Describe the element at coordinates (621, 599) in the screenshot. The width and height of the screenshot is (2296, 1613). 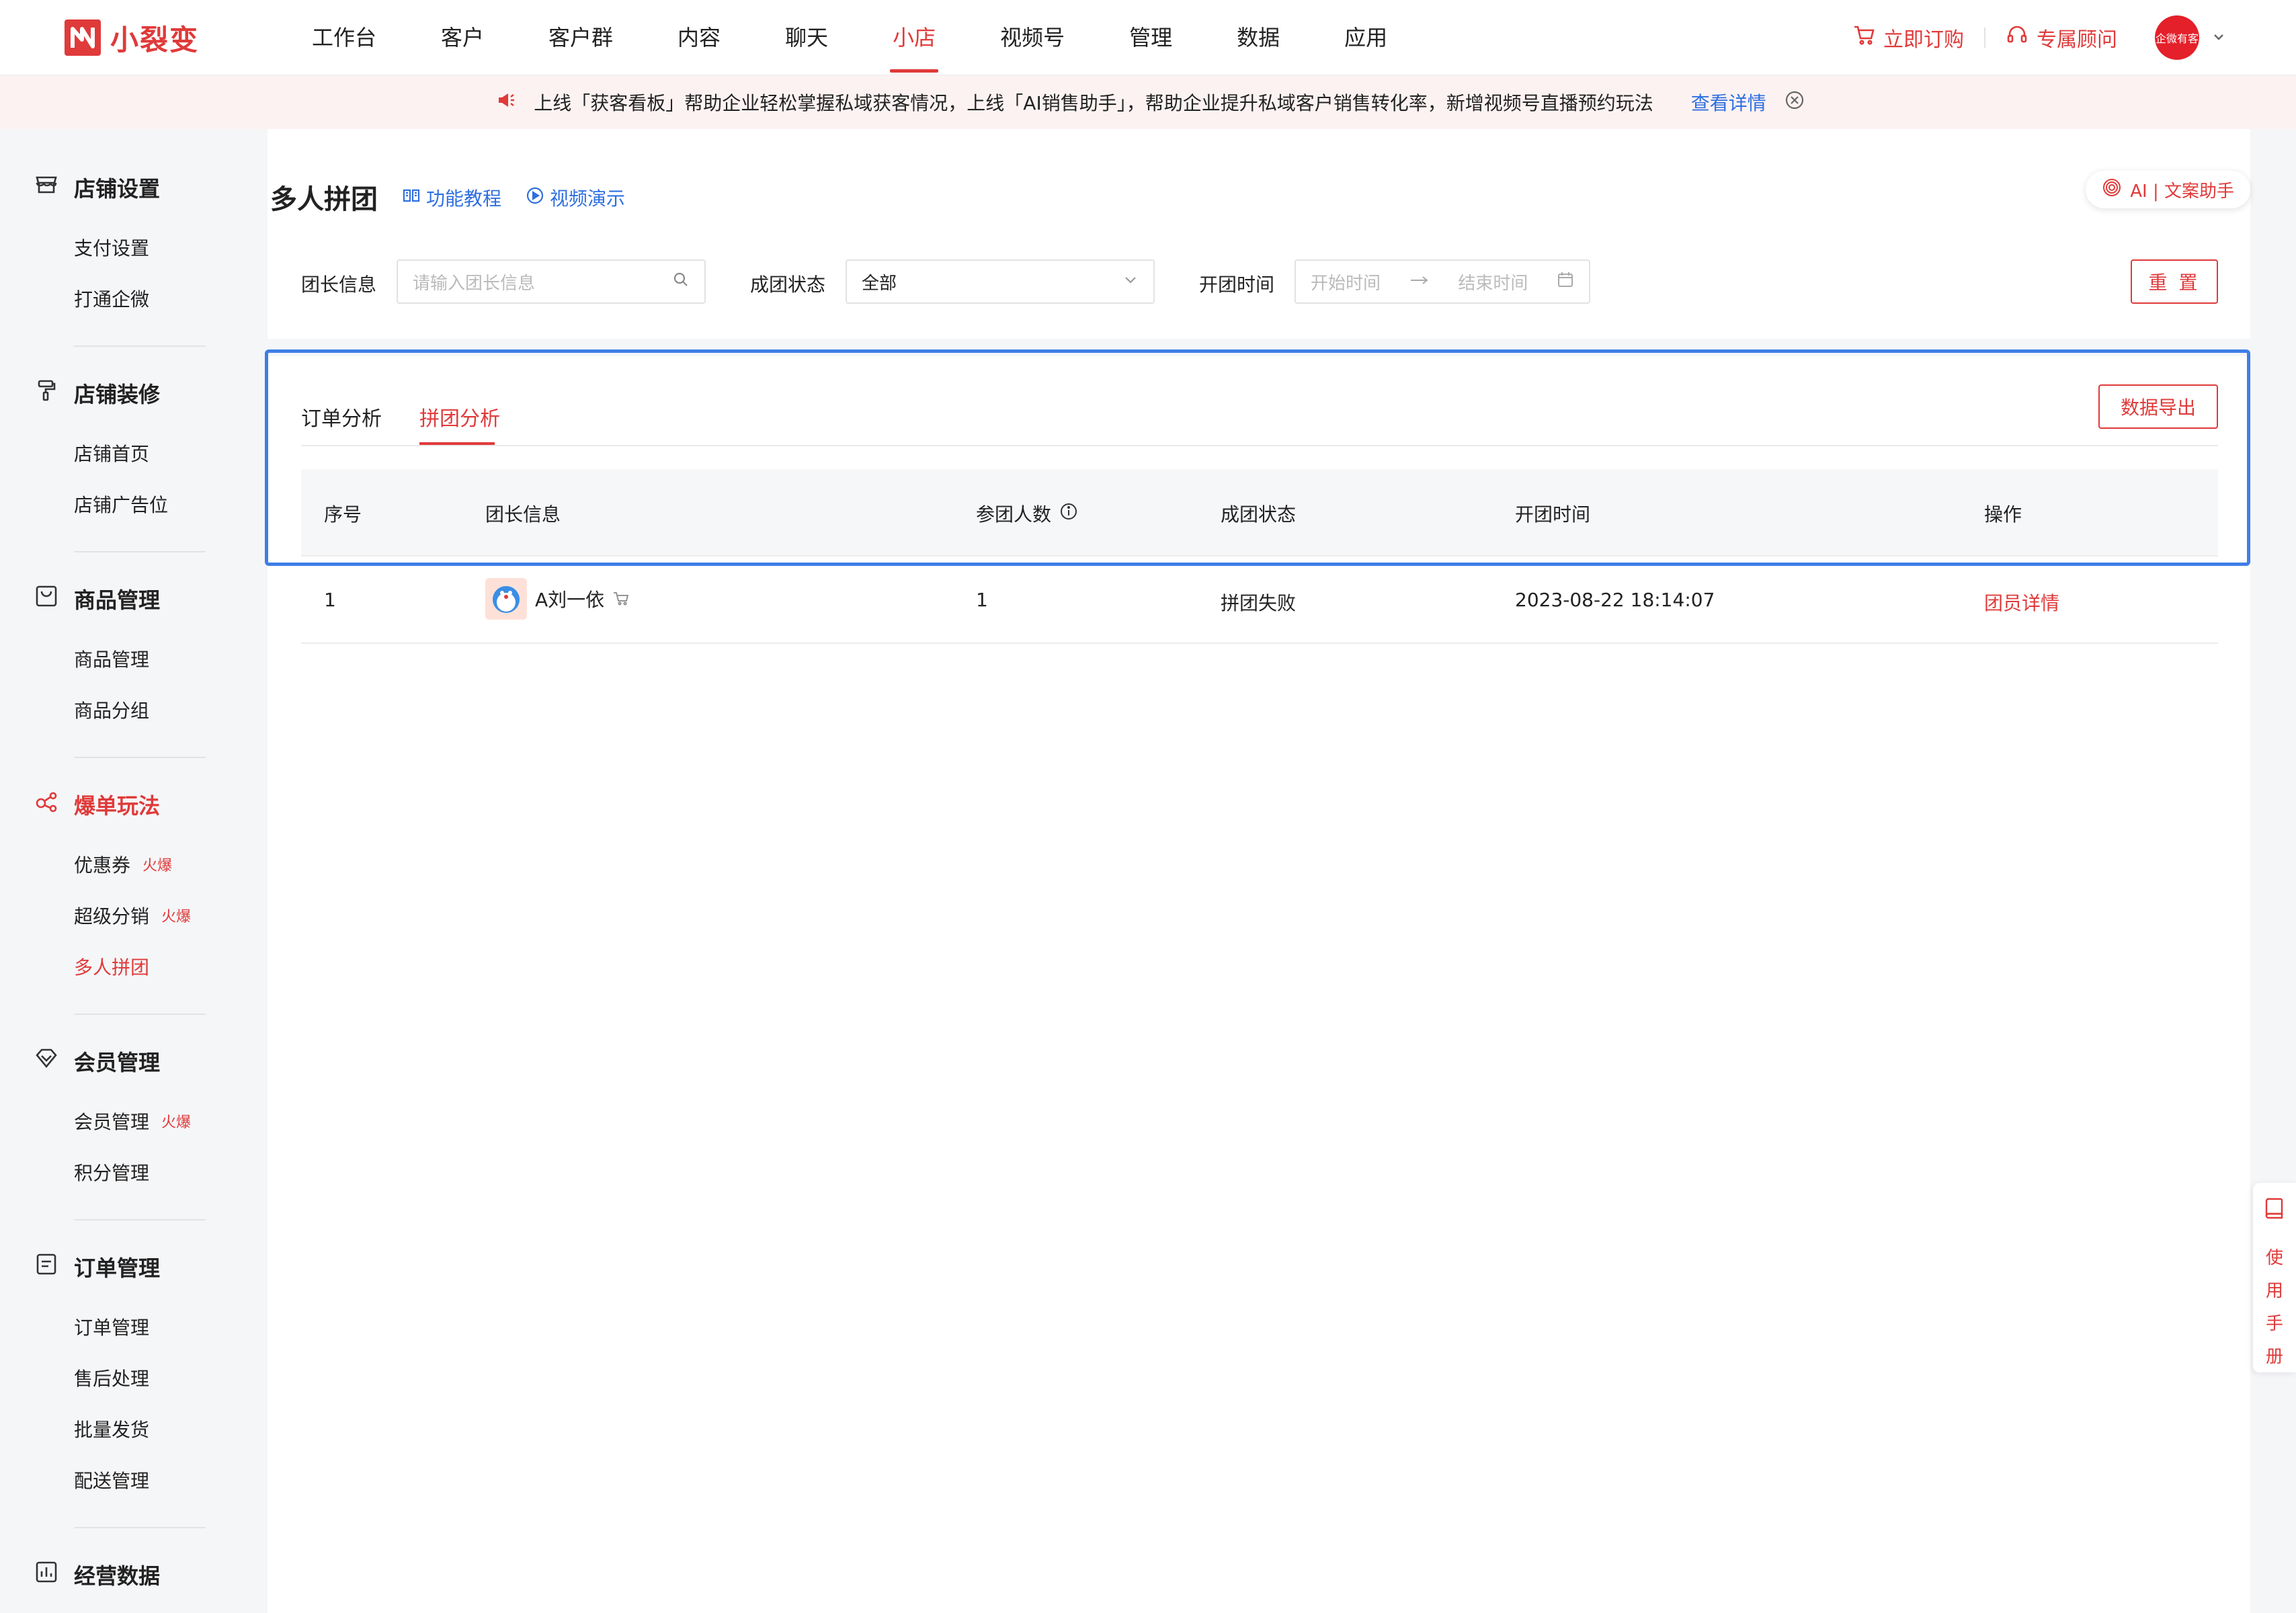
I see `cart-emoji-icon` at that location.